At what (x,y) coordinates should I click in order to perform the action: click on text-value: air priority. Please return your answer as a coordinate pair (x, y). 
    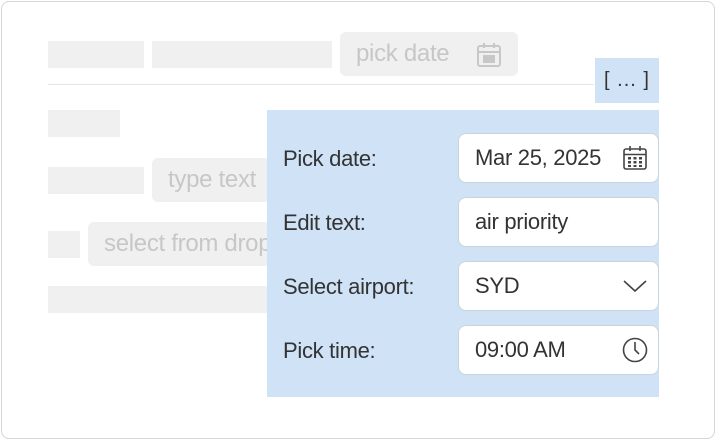
    Looking at the image, I should click on (521, 221).